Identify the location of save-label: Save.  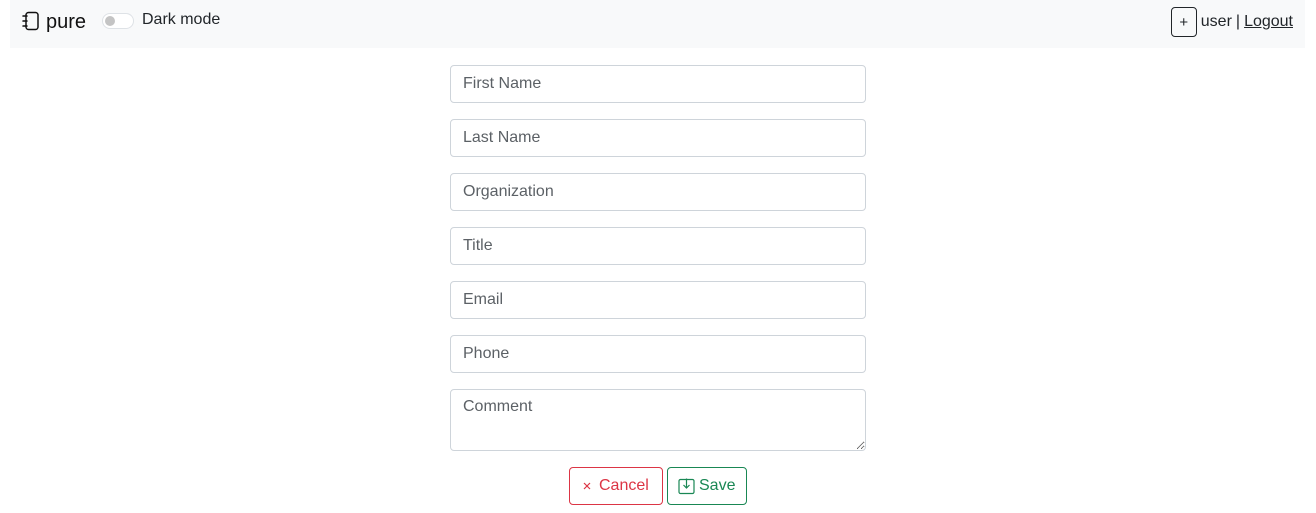
(717, 485).